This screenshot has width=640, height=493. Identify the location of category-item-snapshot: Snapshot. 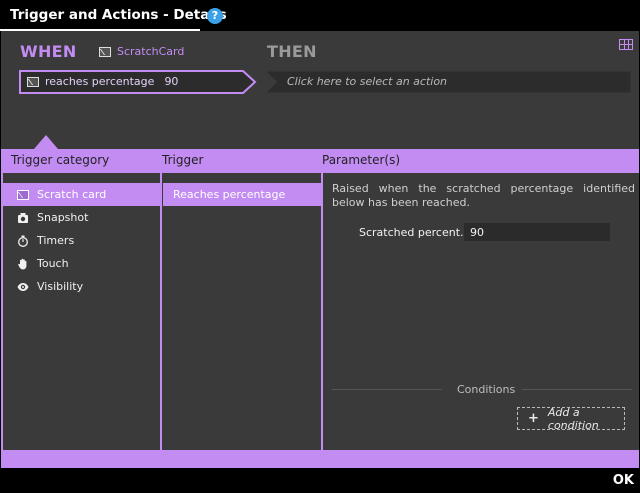
(82, 217).